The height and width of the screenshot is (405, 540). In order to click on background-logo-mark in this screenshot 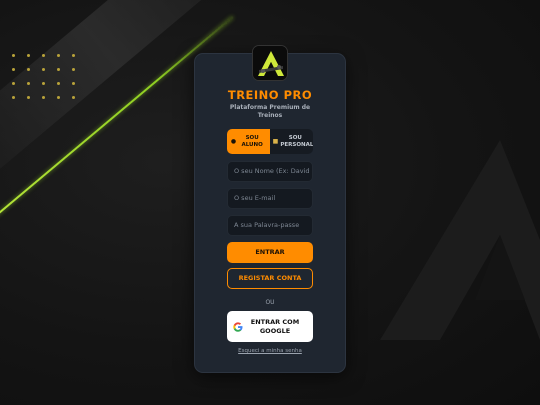, I will do `click(460, 240)`.